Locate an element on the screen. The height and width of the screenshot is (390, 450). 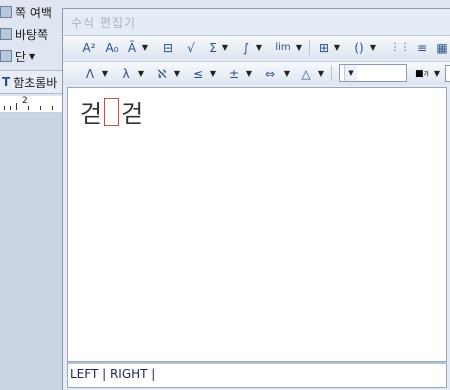
text-color-dropdown: ▼ is located at coordinates (437, 73).